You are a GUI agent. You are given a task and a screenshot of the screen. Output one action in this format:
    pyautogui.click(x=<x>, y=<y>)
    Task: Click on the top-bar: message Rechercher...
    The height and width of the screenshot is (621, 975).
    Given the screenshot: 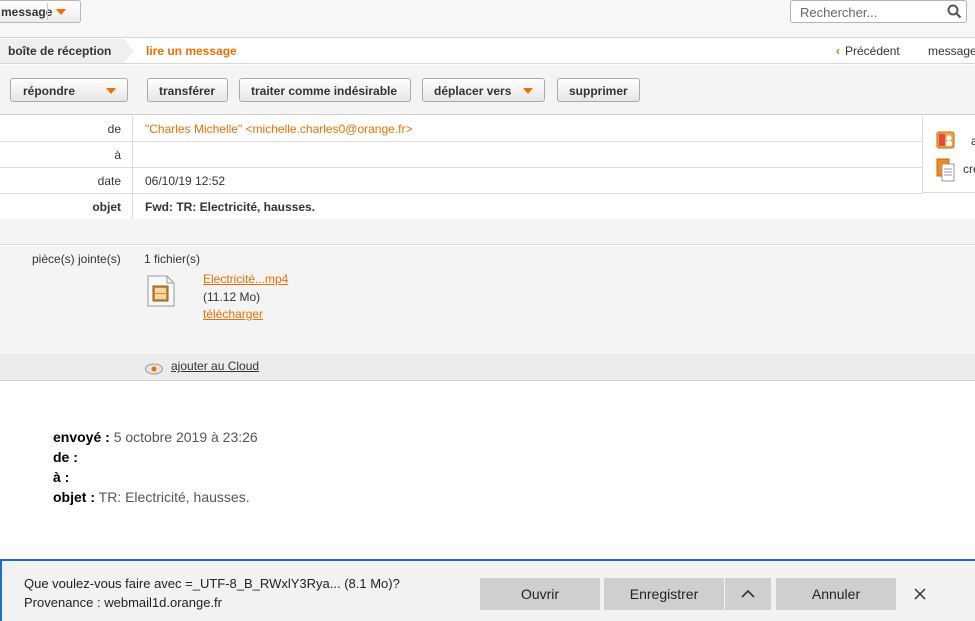 What is the action you would take?
    pyautogui.click(x=487, y=19)
    